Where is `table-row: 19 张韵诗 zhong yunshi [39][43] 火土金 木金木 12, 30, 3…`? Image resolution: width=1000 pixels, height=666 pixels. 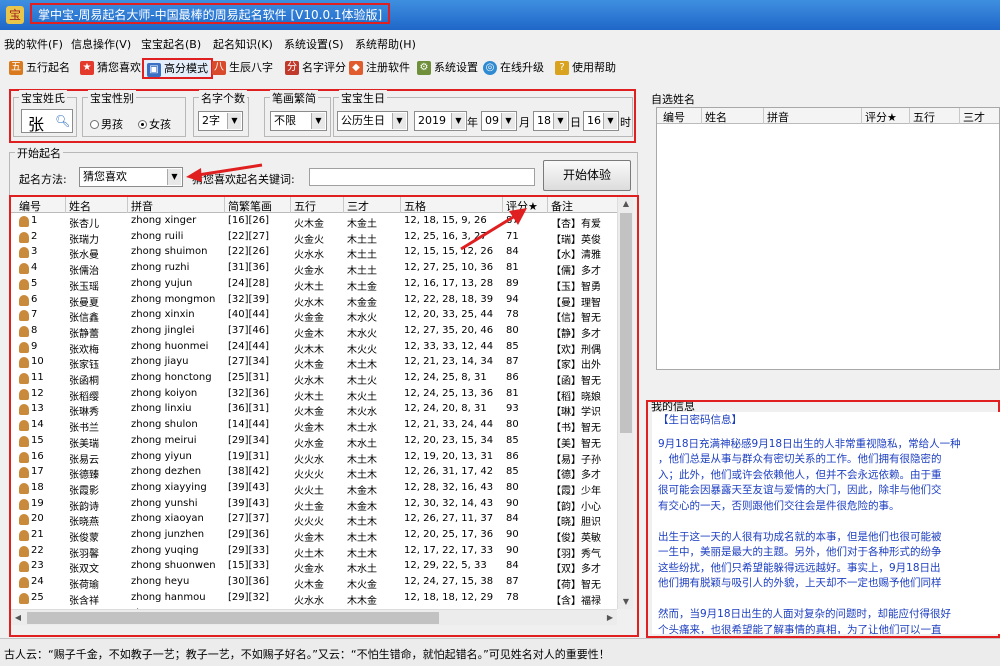 table-row: 19 张韵诗 zhong yunshi [39][43] 火土金 木金木 12, 30, 3… is located at coordinates (314, 505).